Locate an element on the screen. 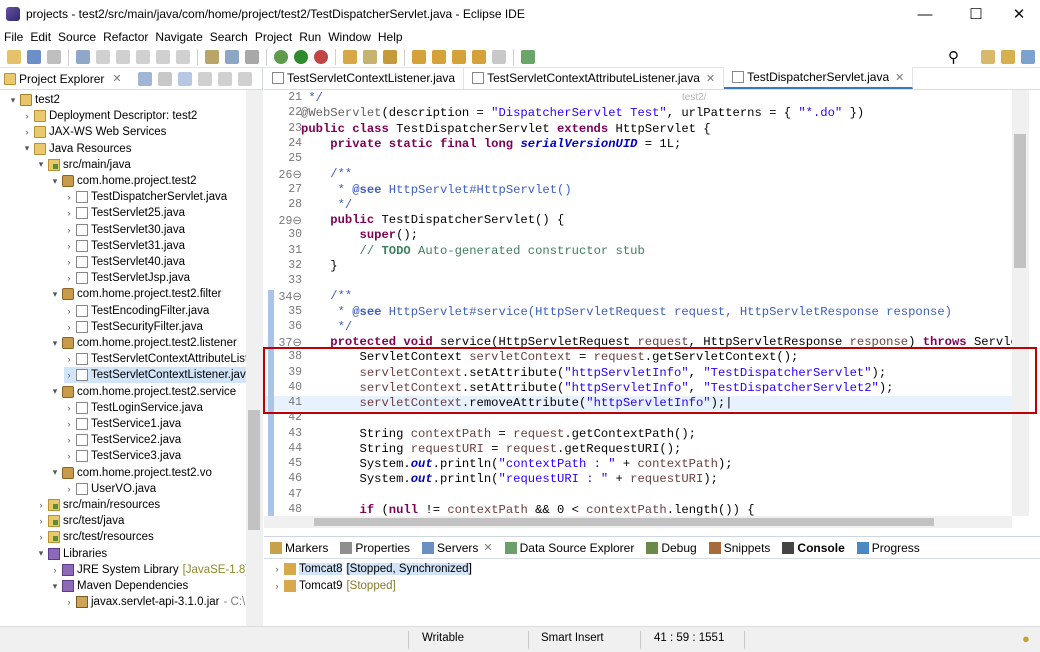 Image resolution: width=1040 pixels, height=652 pixels. external-tools-icon is located at coordinates (321, 56).